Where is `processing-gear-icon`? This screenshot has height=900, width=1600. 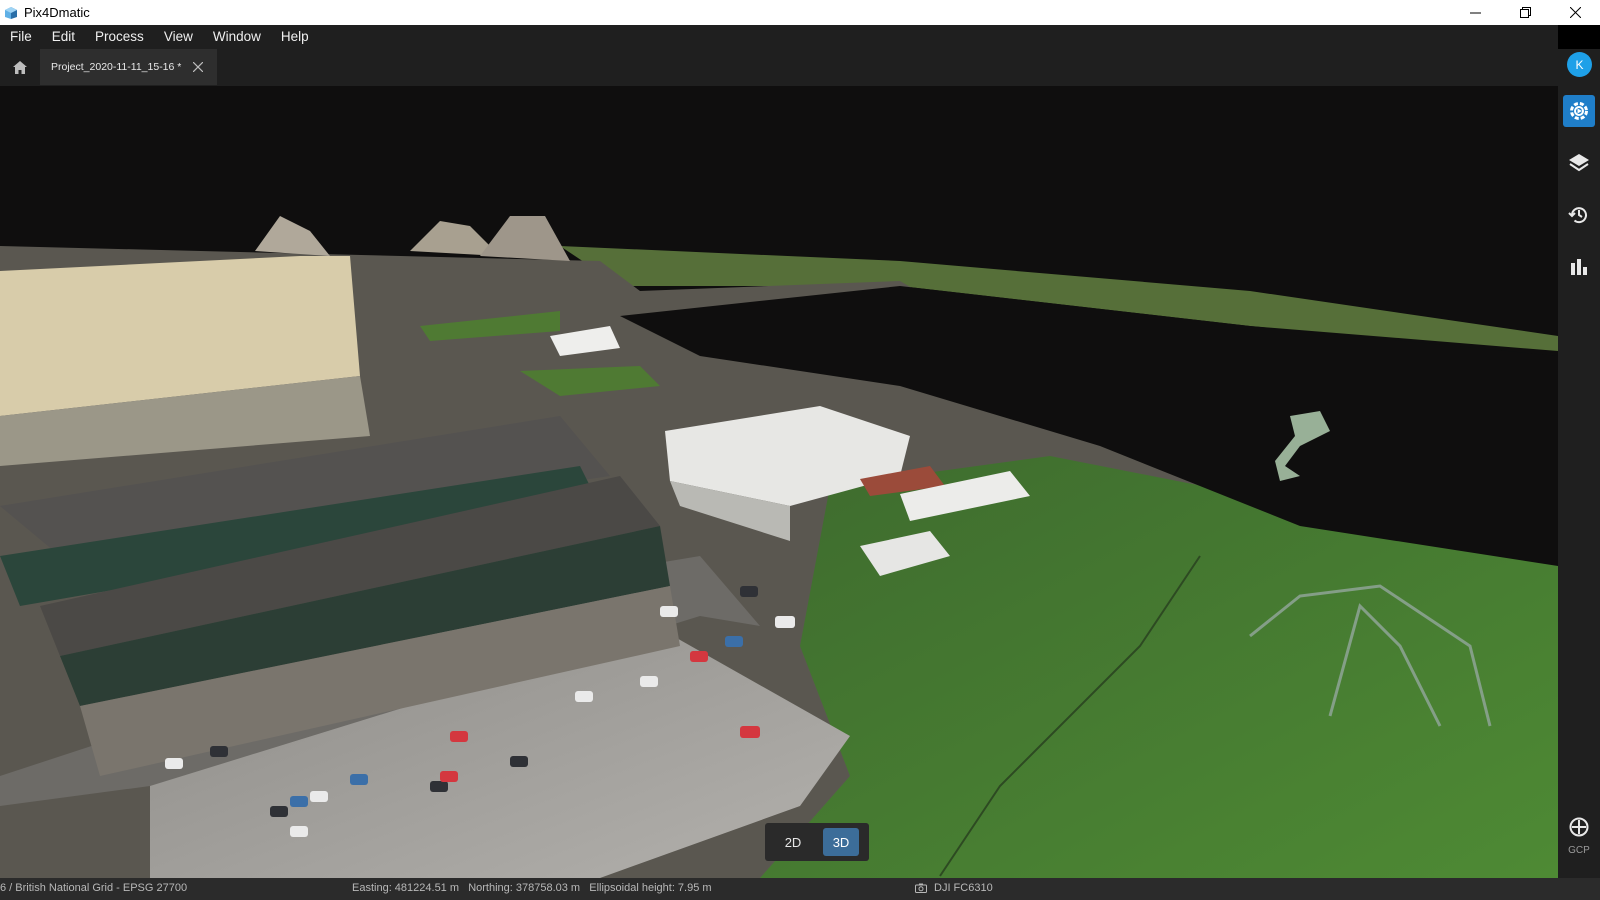 processing-gear-icon is located at coordinates (1579, 111).